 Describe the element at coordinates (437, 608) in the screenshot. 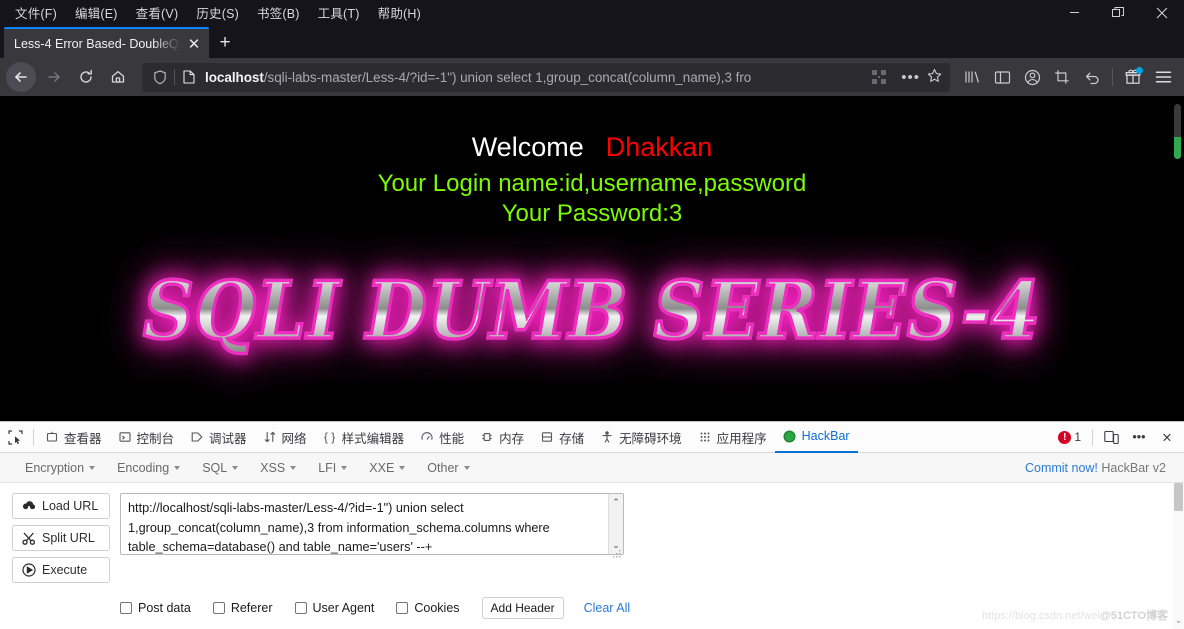

I see `checkbox-label: Cookies` at that location.